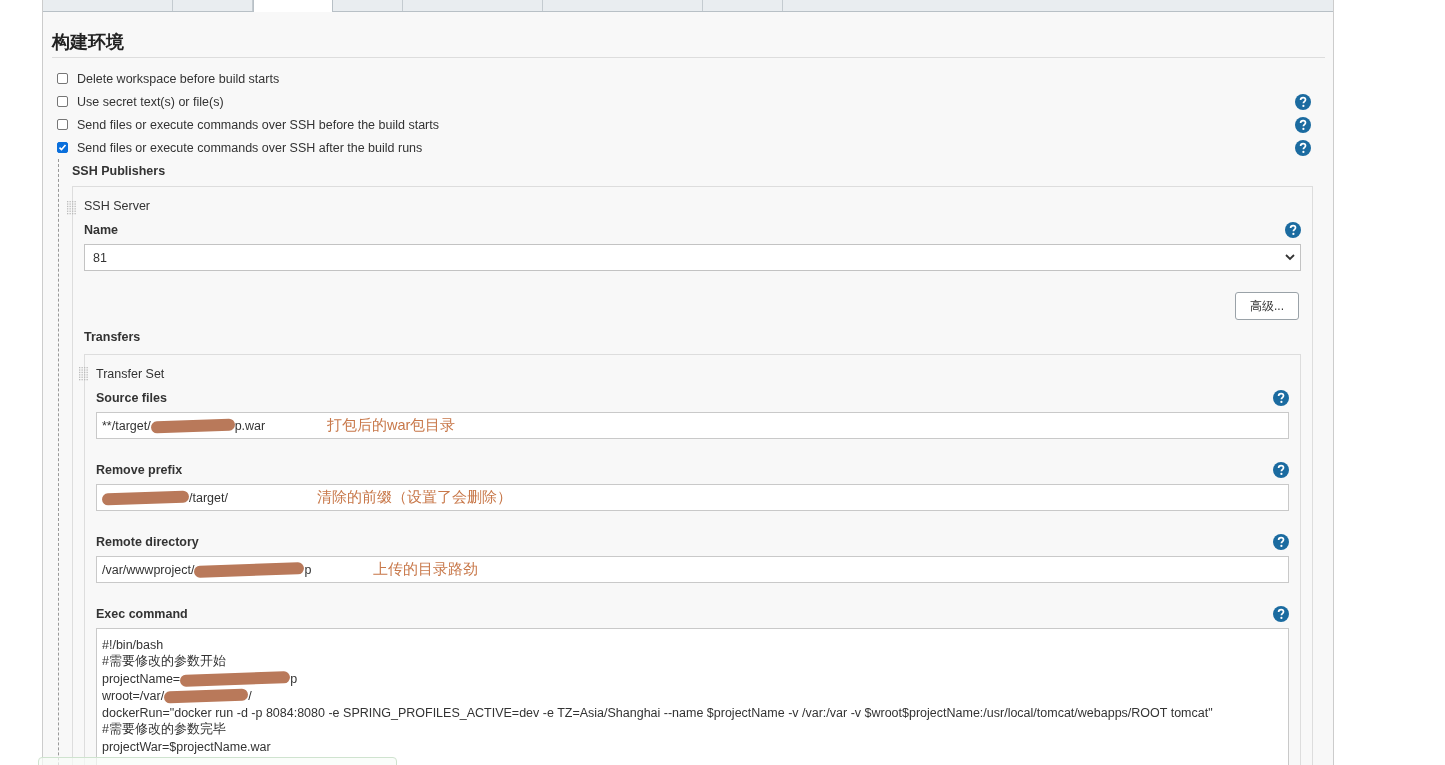  Describe the element at coordinates (657, 712) in the screenshot. I see `field-text: dockerRun="docker run -d -p 8084:8080 -e SPRING_PROFILES_ACTIVE=dev -e TZ=Asia/Shanghai --name $projectName -v /var:/var -v $wroot$projectName:/usr/local/tomcat/webapps/ROOT tomcat"` at that location.